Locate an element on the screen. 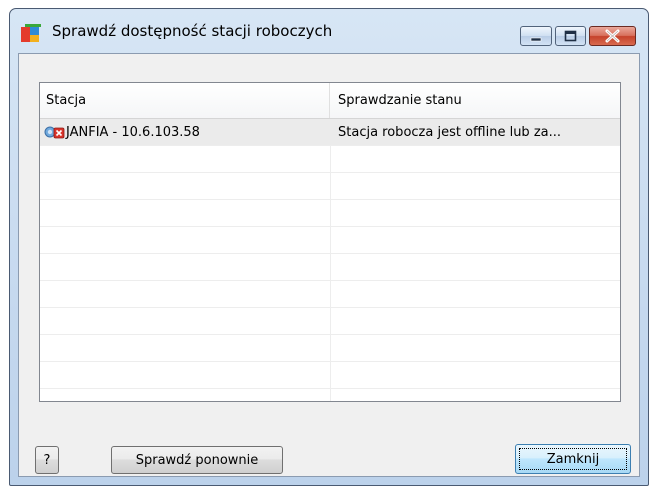 This screenshot has height=495, width=657. help-button-label: ? is located at coordinates (47, 460).